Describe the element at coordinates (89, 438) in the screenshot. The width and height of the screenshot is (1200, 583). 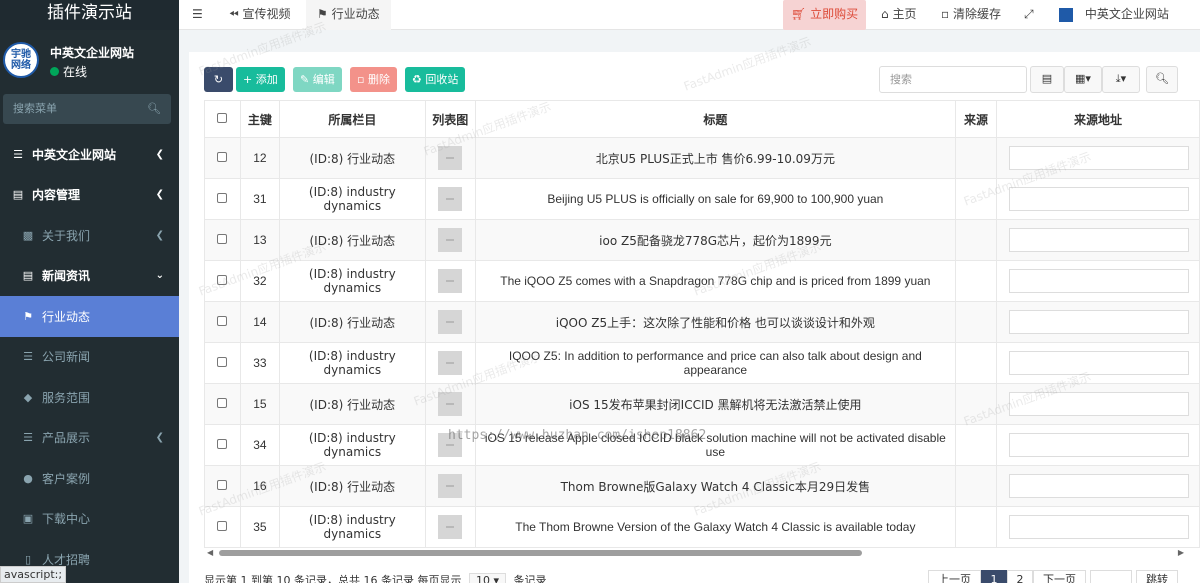
I see `sidebar-item-products: ☰ 产品展示 ❮` at that location.